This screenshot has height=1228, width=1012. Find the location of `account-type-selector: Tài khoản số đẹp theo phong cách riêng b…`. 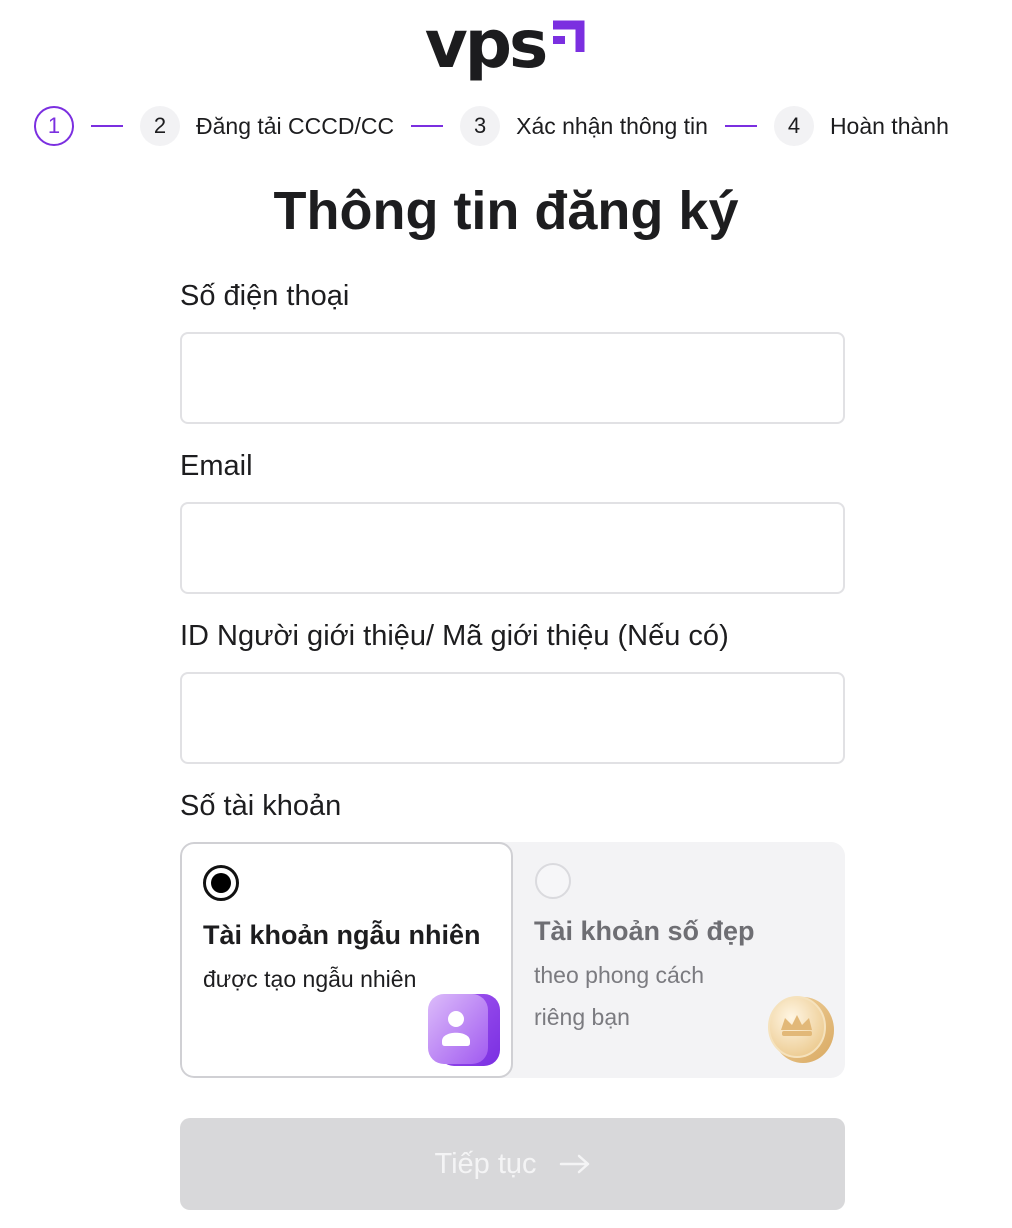

account-type-selector: Tài khoản số đẹp theo phong cách riêng b… is located at coordinates (512, 960).